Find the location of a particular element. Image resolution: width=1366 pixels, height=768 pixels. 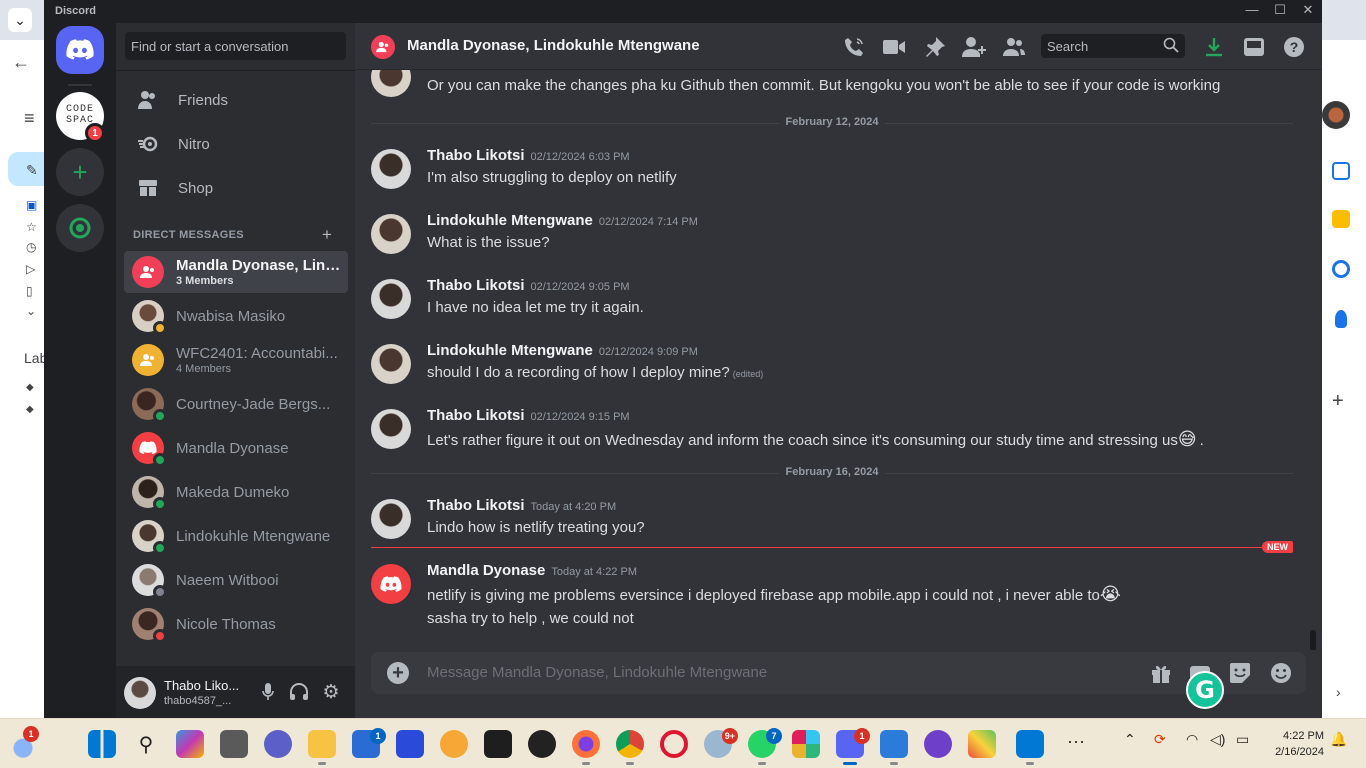

inbox-icon is located at coordinates (1254, 47).